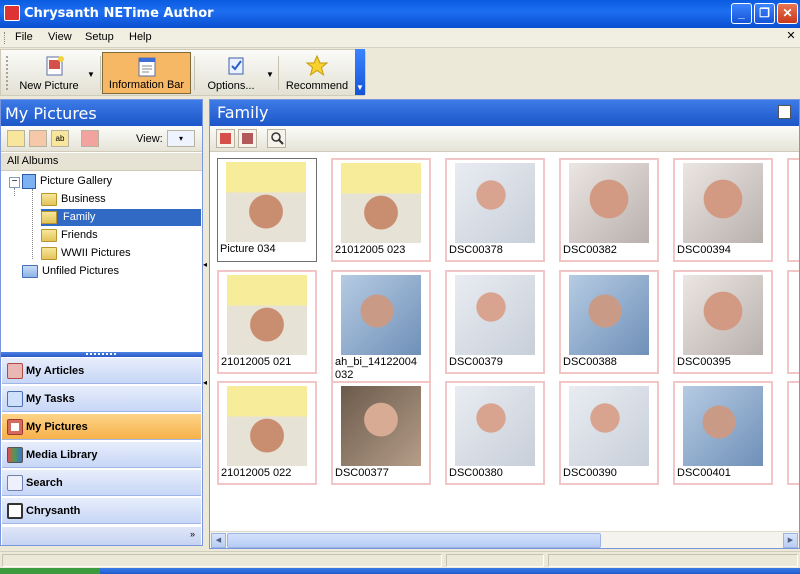 The image size is (800, 574). What do you see at coordinates (225, 138) in the screenshot?
I see `add-picture-icon` at bounding box center [225, 138].